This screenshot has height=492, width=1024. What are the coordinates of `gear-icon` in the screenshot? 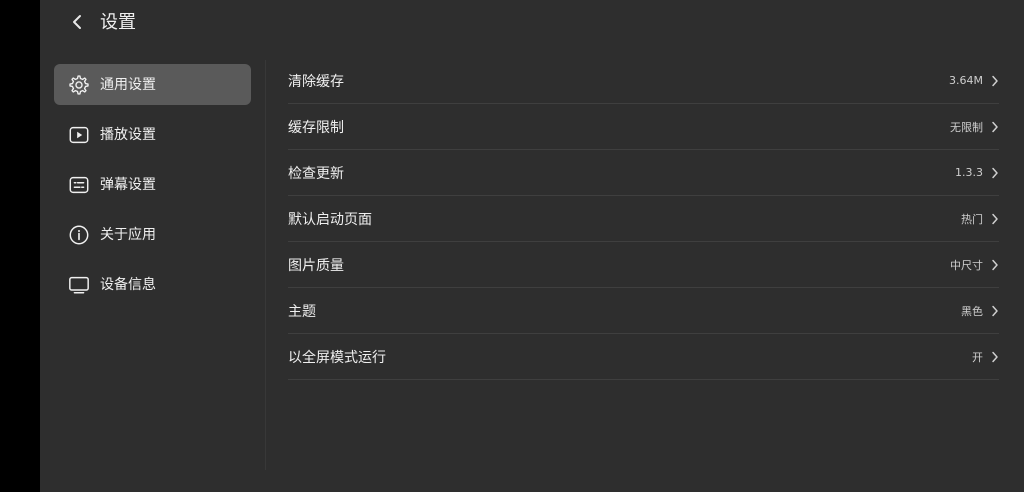 It's located at (79, 85).